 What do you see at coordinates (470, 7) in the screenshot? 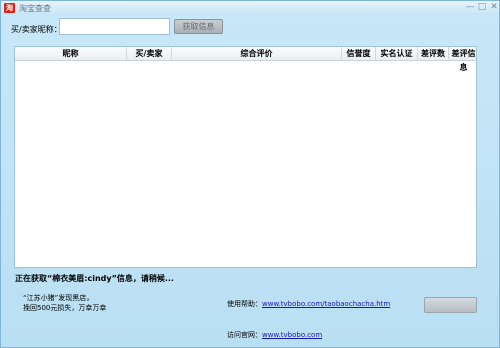
I see `minimize-button: —` at bounding box center [470, 7].